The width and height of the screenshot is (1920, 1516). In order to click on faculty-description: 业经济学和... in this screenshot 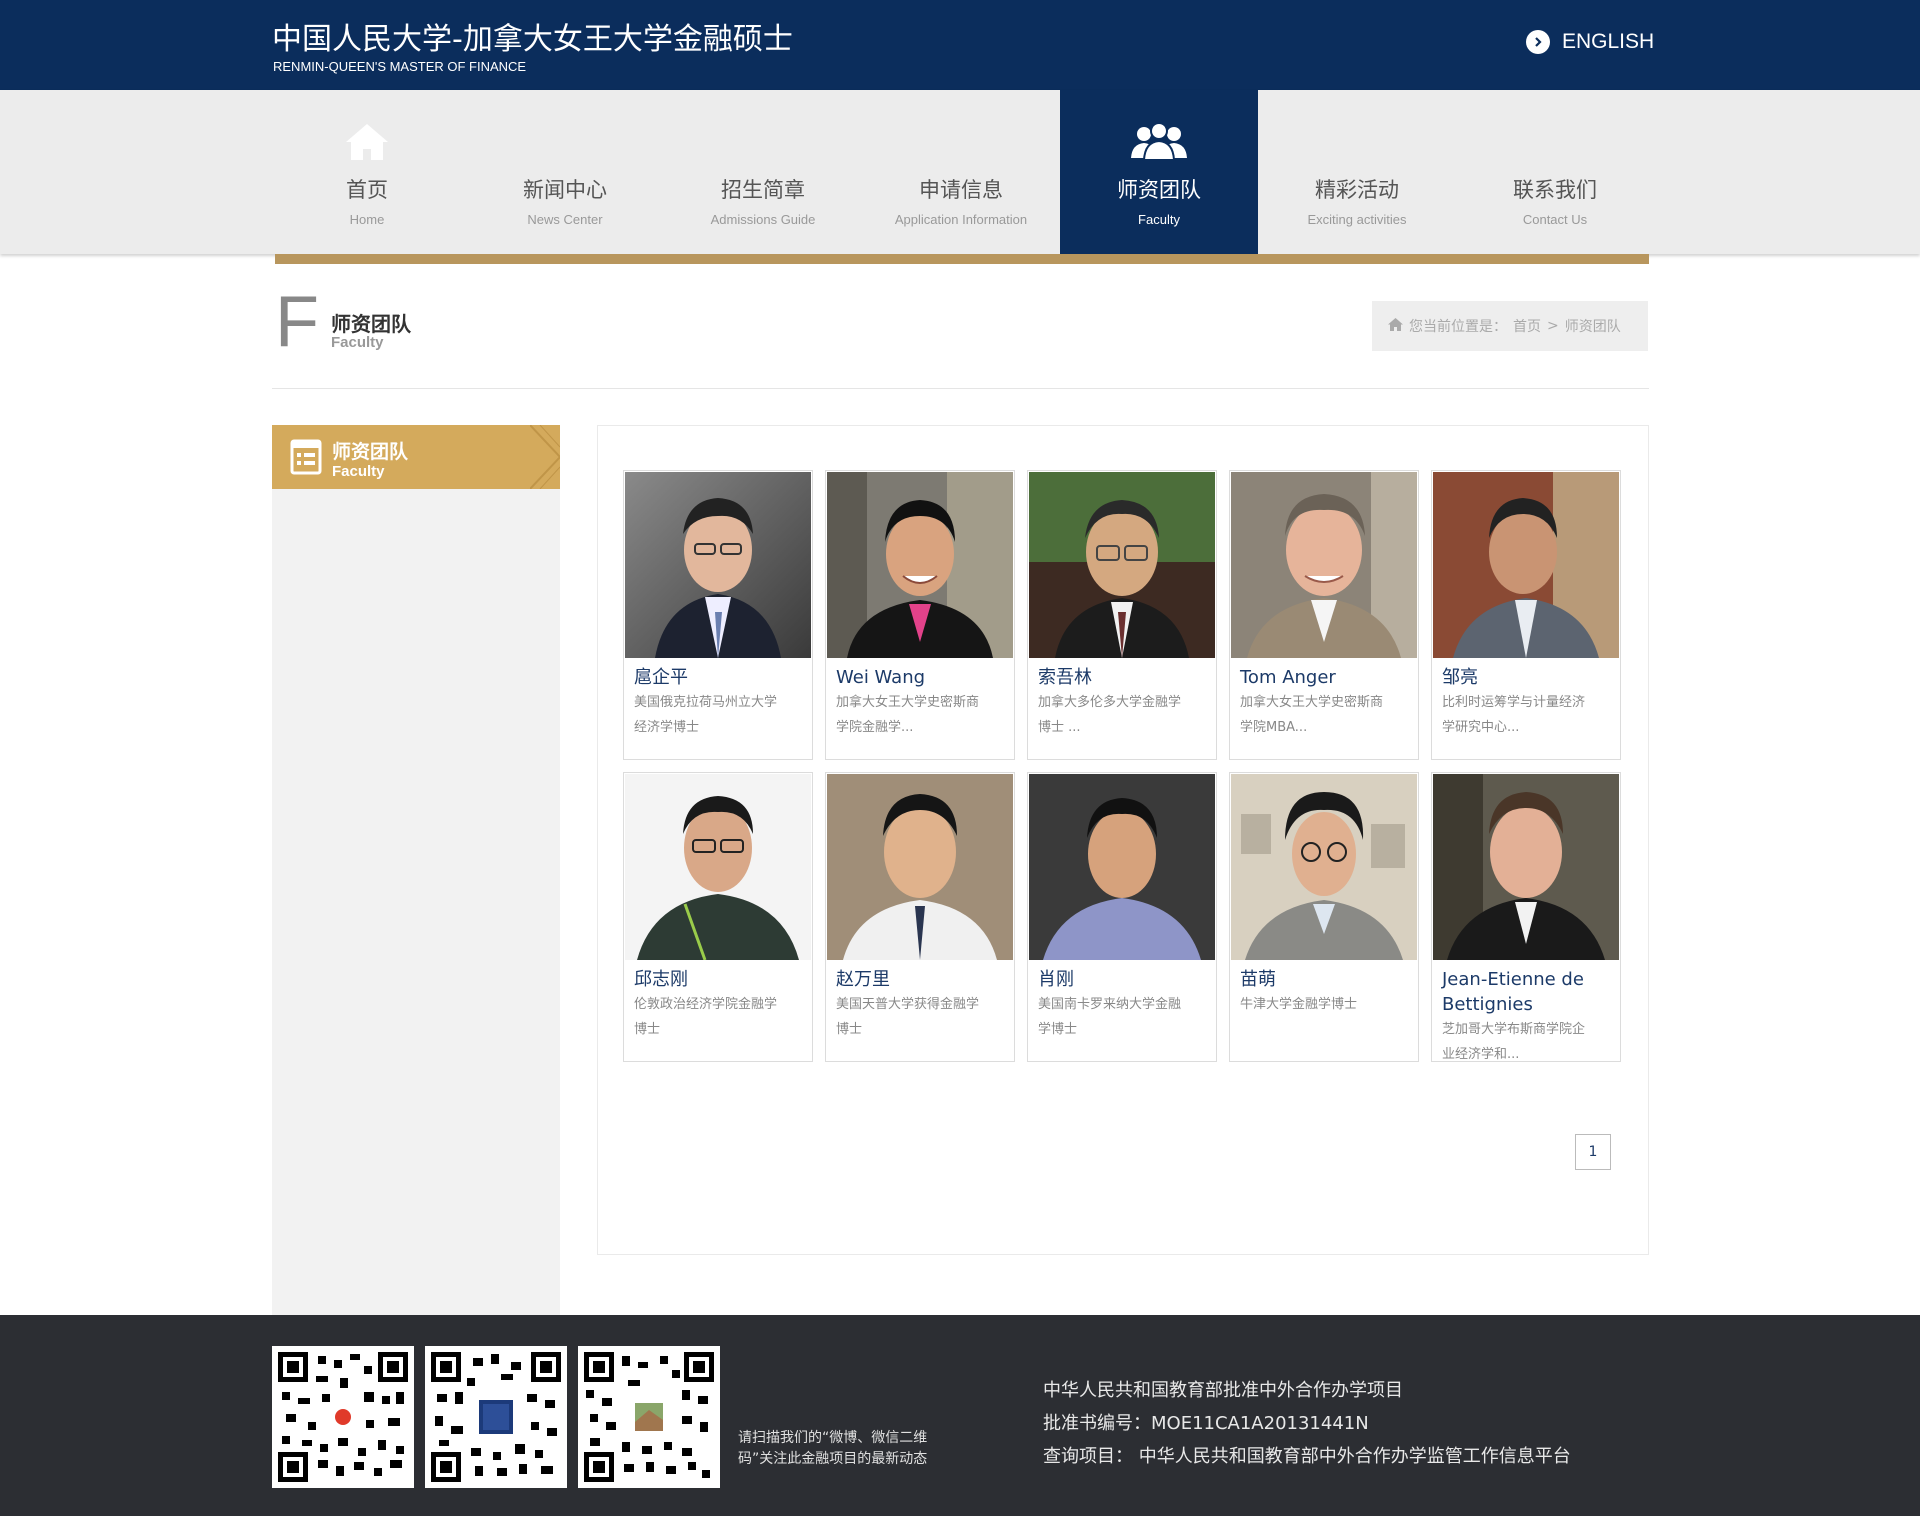, I will do `click(1481, 1054)`.